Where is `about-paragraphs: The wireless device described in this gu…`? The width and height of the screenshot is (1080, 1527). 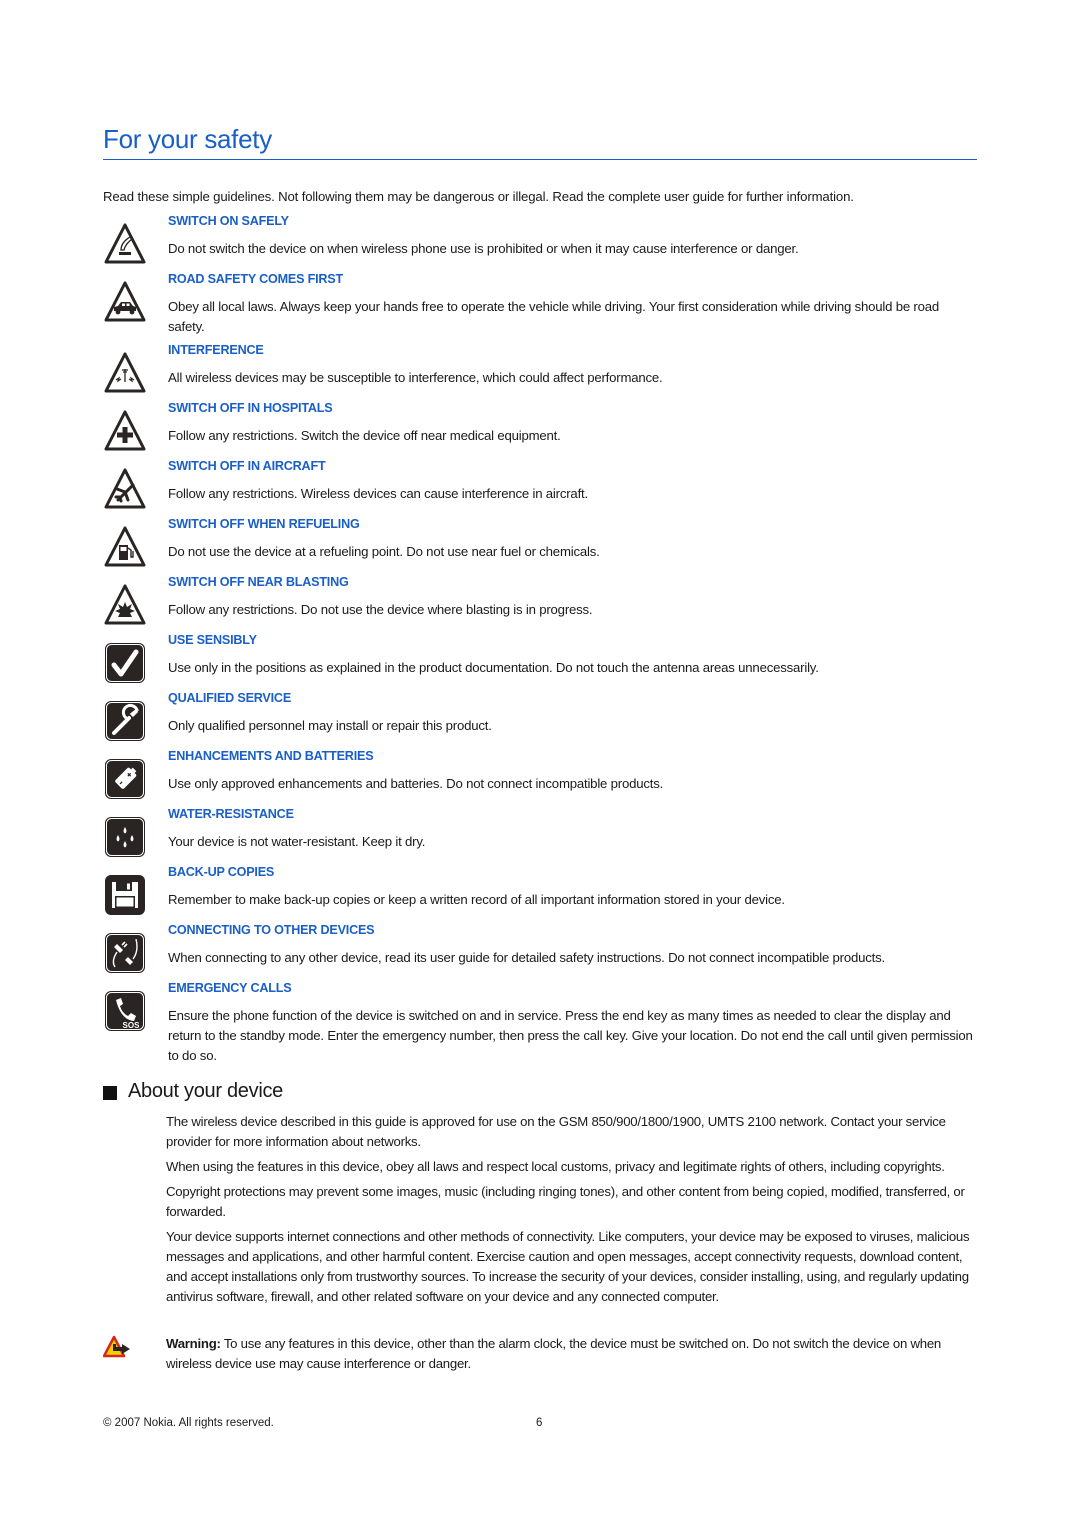
about-paragraphs: The wireless device described in this gu… is located at coordinates (572, 1212).